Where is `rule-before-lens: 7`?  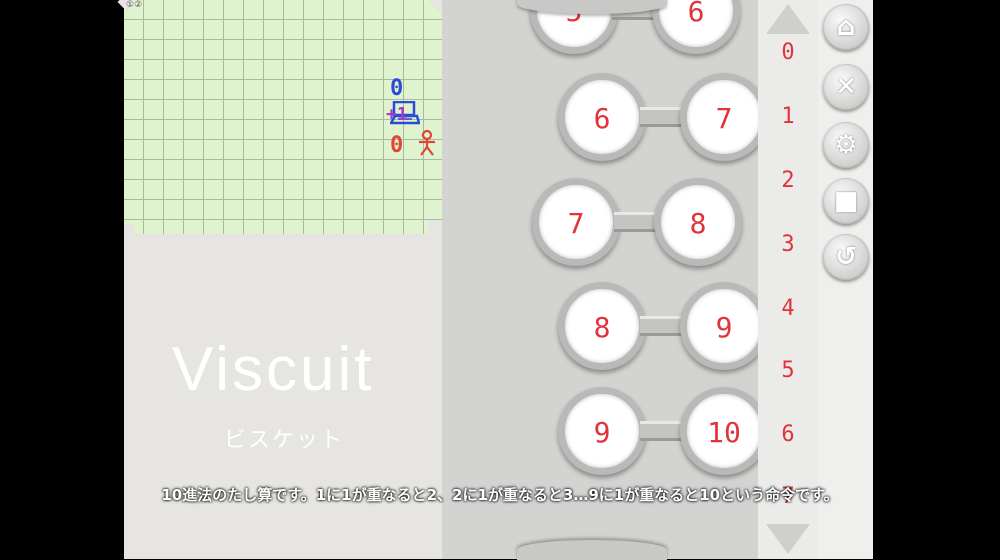
rule-before-lens: 7 is located at coordinates (576, 222).